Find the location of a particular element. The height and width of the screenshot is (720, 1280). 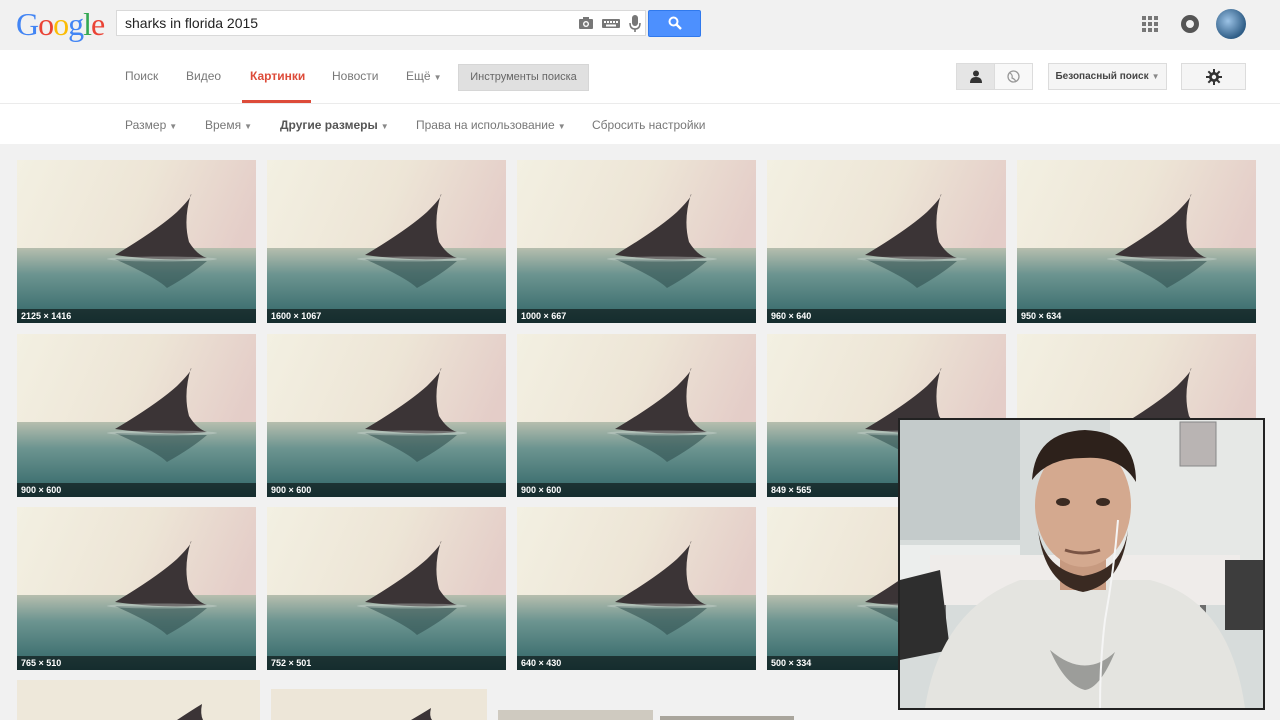

person-icon is located at coordinates (976, 79).